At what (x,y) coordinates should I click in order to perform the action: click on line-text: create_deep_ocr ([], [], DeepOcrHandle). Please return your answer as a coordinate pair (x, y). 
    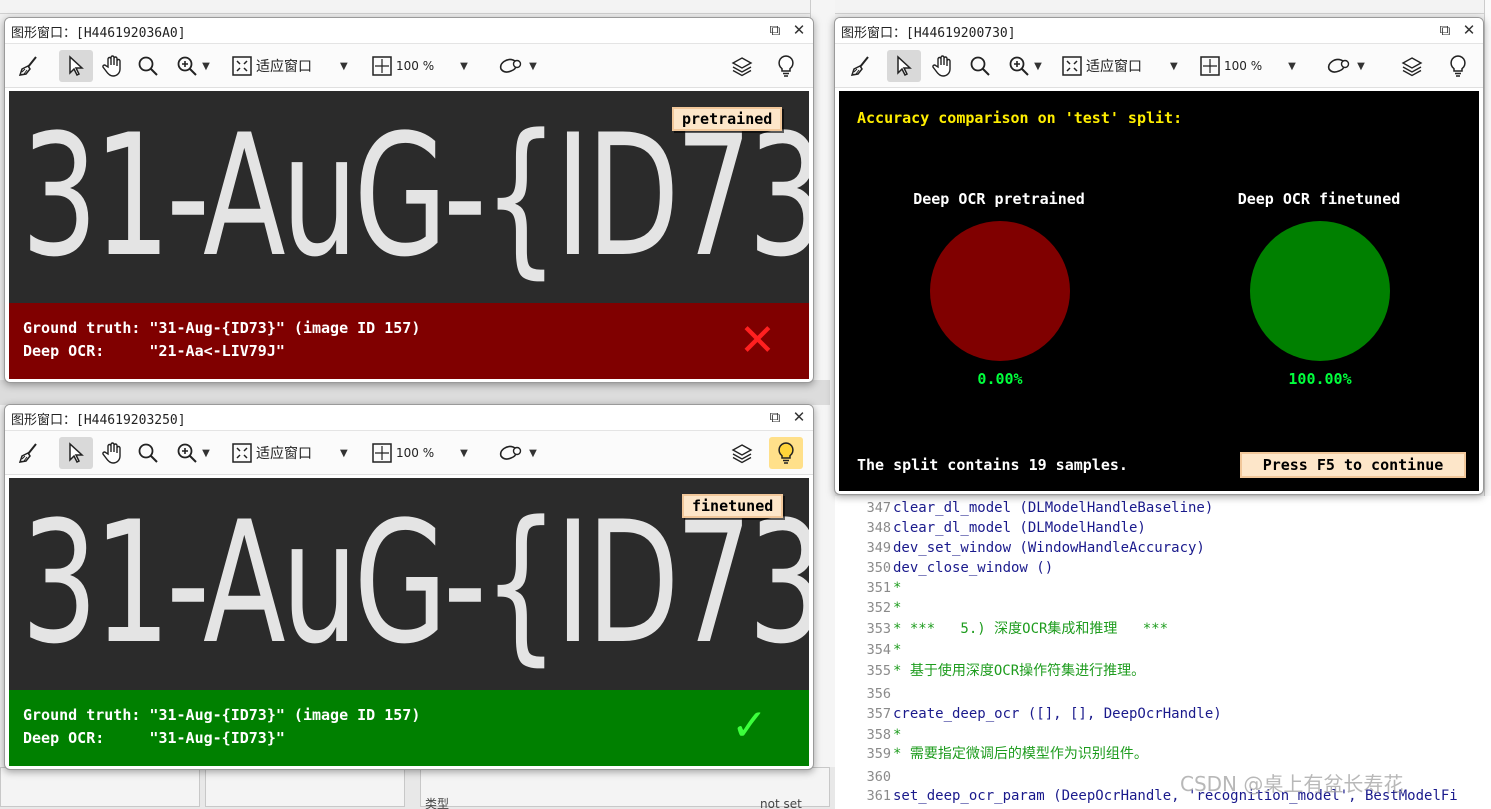
    Looking at the image, I should click on (1057, 714).